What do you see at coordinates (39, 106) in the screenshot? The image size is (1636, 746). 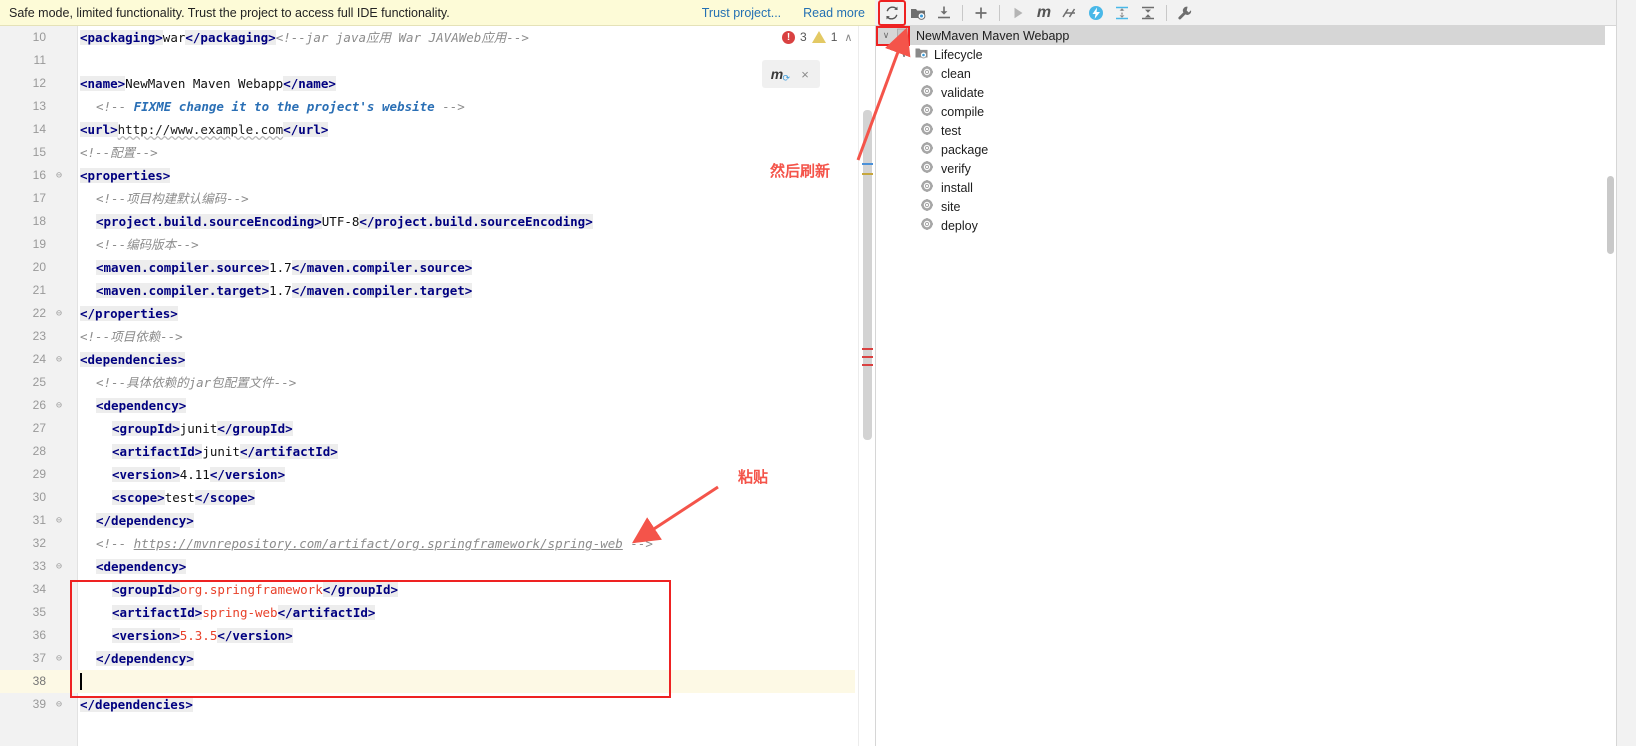 I see `line-number: 13` at bounding box center [39, 106].